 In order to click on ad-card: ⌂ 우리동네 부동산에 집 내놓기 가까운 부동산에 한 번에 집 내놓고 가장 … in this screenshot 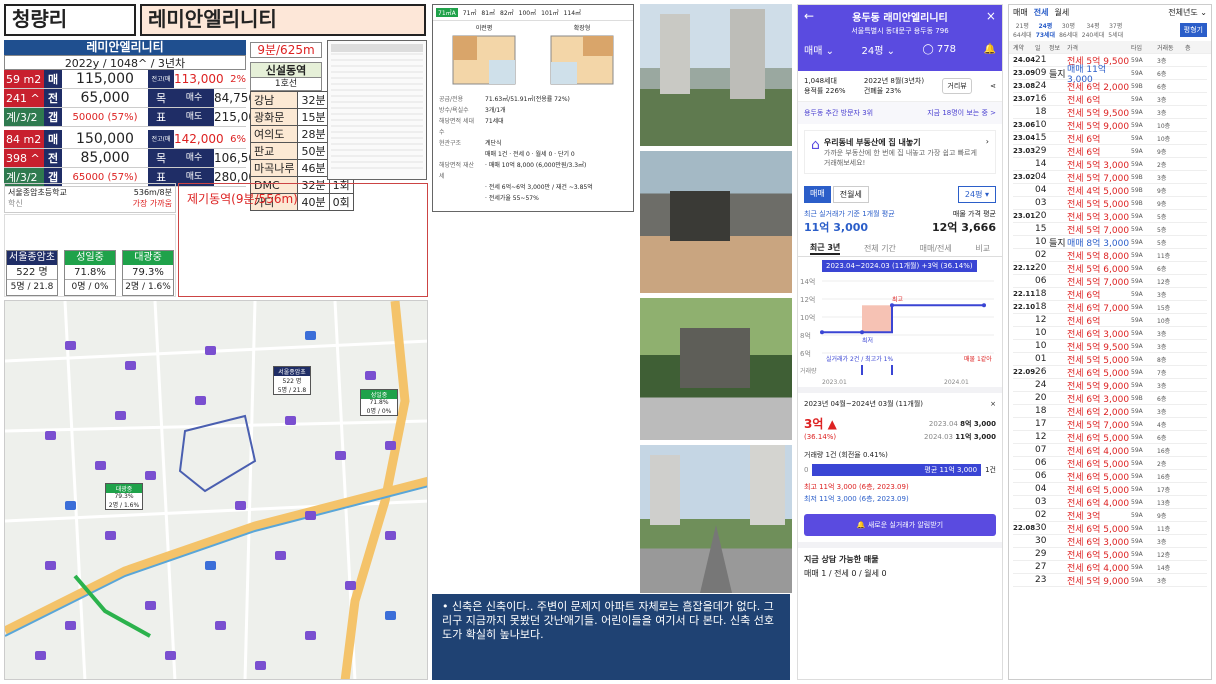, I will do `click(900, 152)`.